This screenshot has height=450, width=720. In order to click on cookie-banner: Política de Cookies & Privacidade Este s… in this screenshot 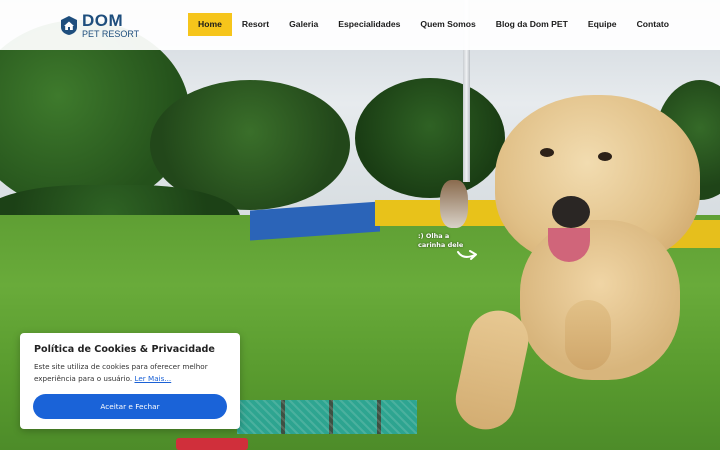, I will do `click(130, 381)`.